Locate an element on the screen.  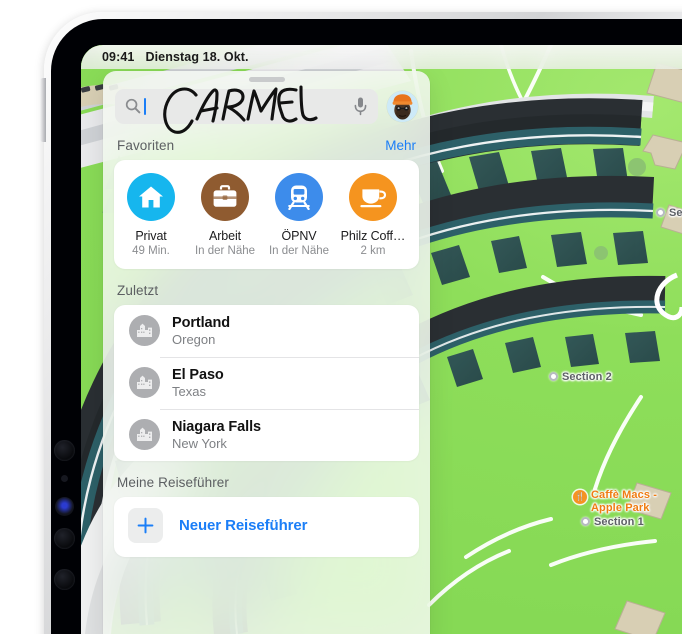
train-icon is located at coordinates (299, 197).